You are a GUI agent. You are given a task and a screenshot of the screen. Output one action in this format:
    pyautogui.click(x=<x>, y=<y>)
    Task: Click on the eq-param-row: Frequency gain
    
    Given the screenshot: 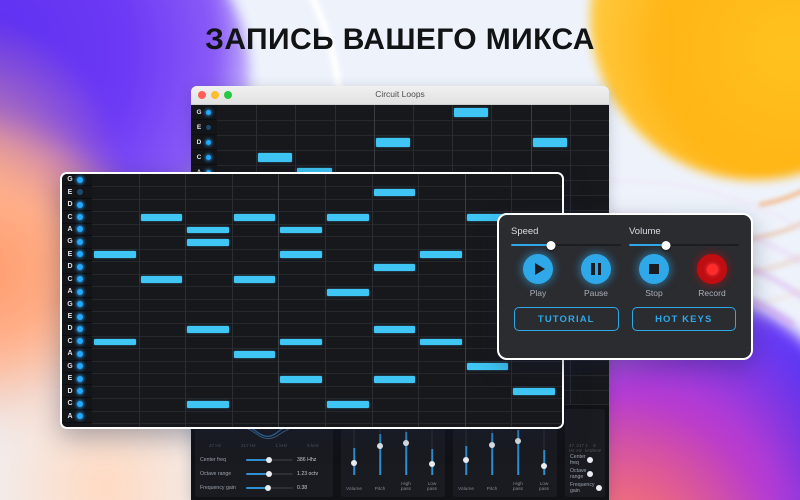 What is the action you would take?
    pyautogui.click(x=586, y=488)
    